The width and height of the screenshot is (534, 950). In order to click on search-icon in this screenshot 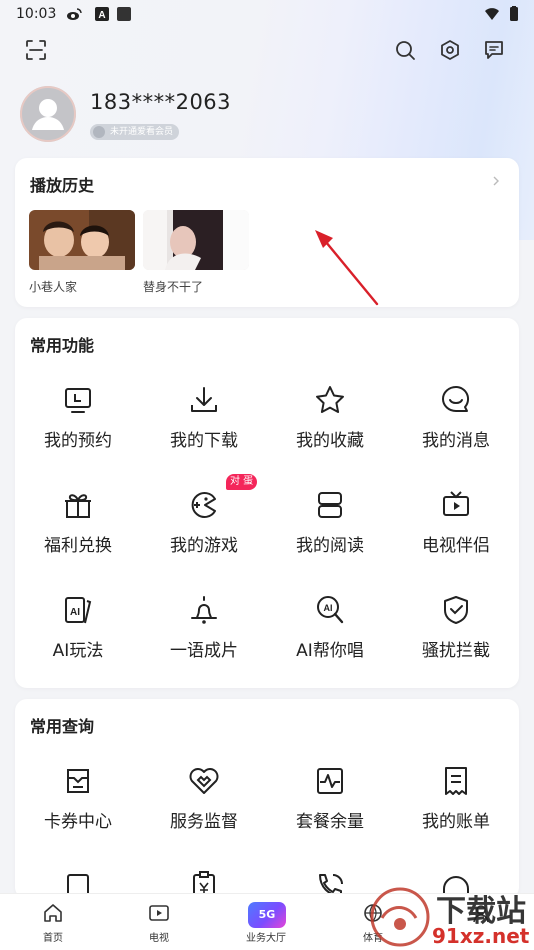, I will do `click(405, 50)`.